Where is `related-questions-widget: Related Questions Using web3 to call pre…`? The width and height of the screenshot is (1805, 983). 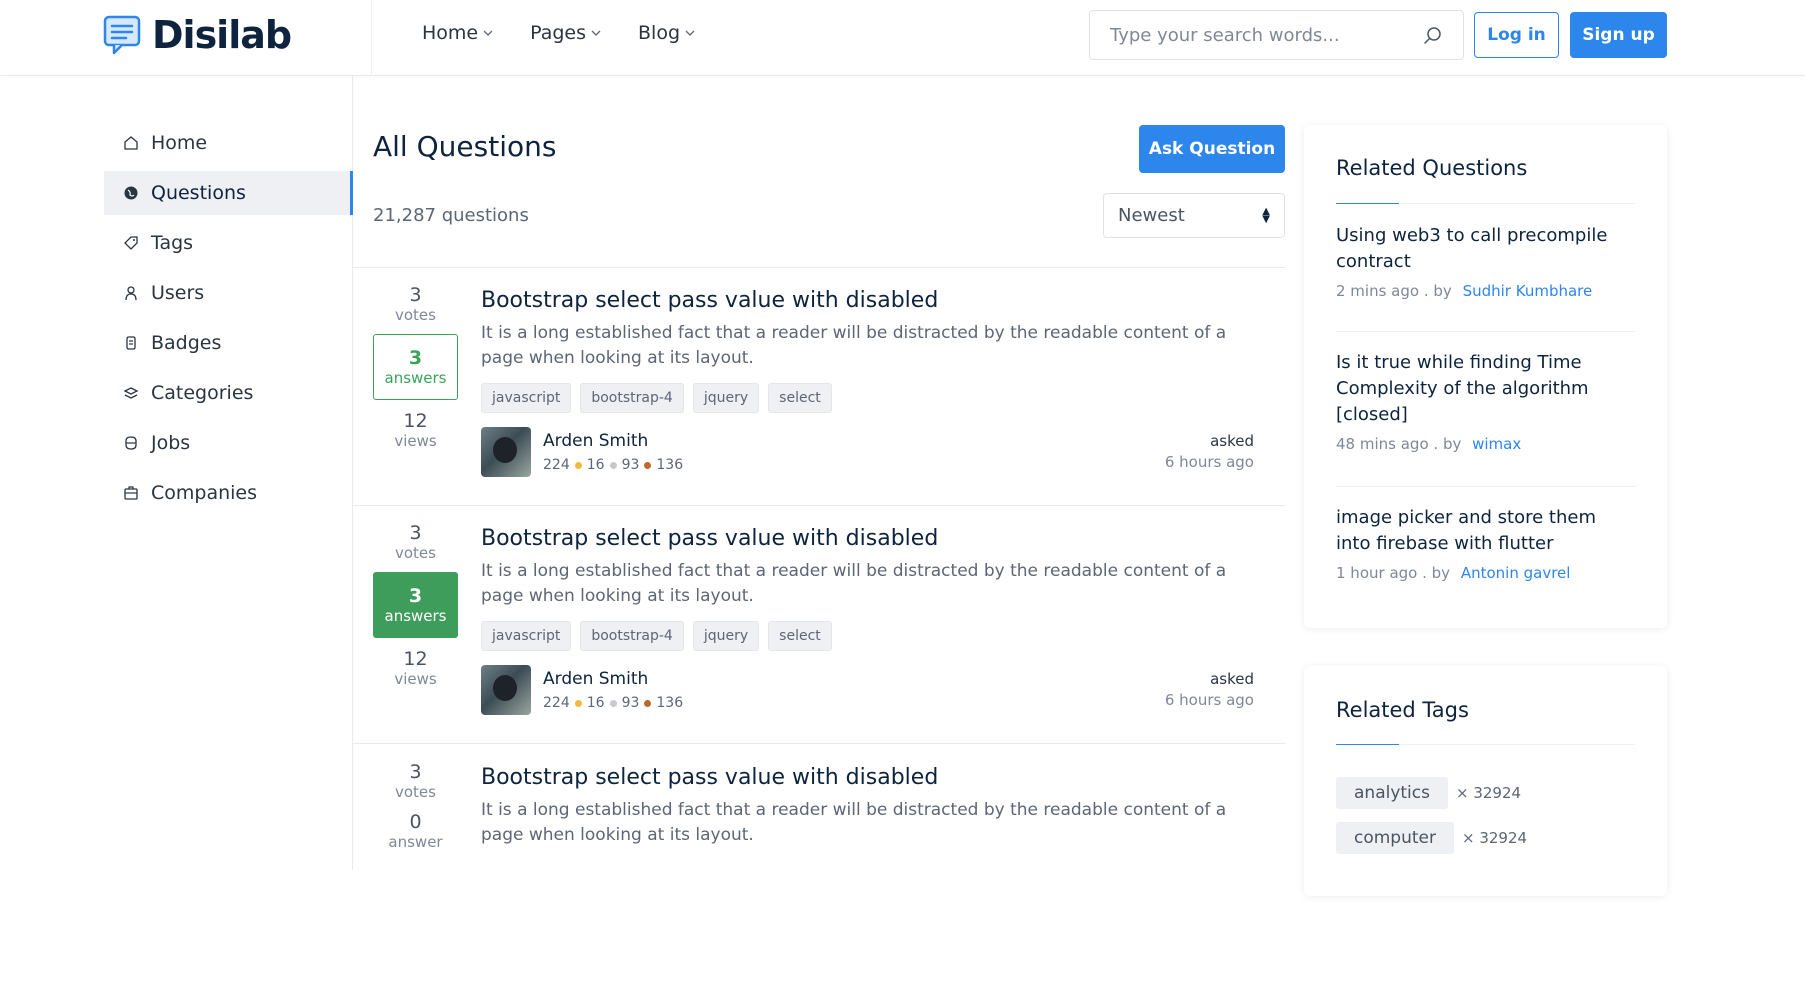
related-questions-widget: Related Questions Using web3 to call pre… is located at coordinates (1485, 376).